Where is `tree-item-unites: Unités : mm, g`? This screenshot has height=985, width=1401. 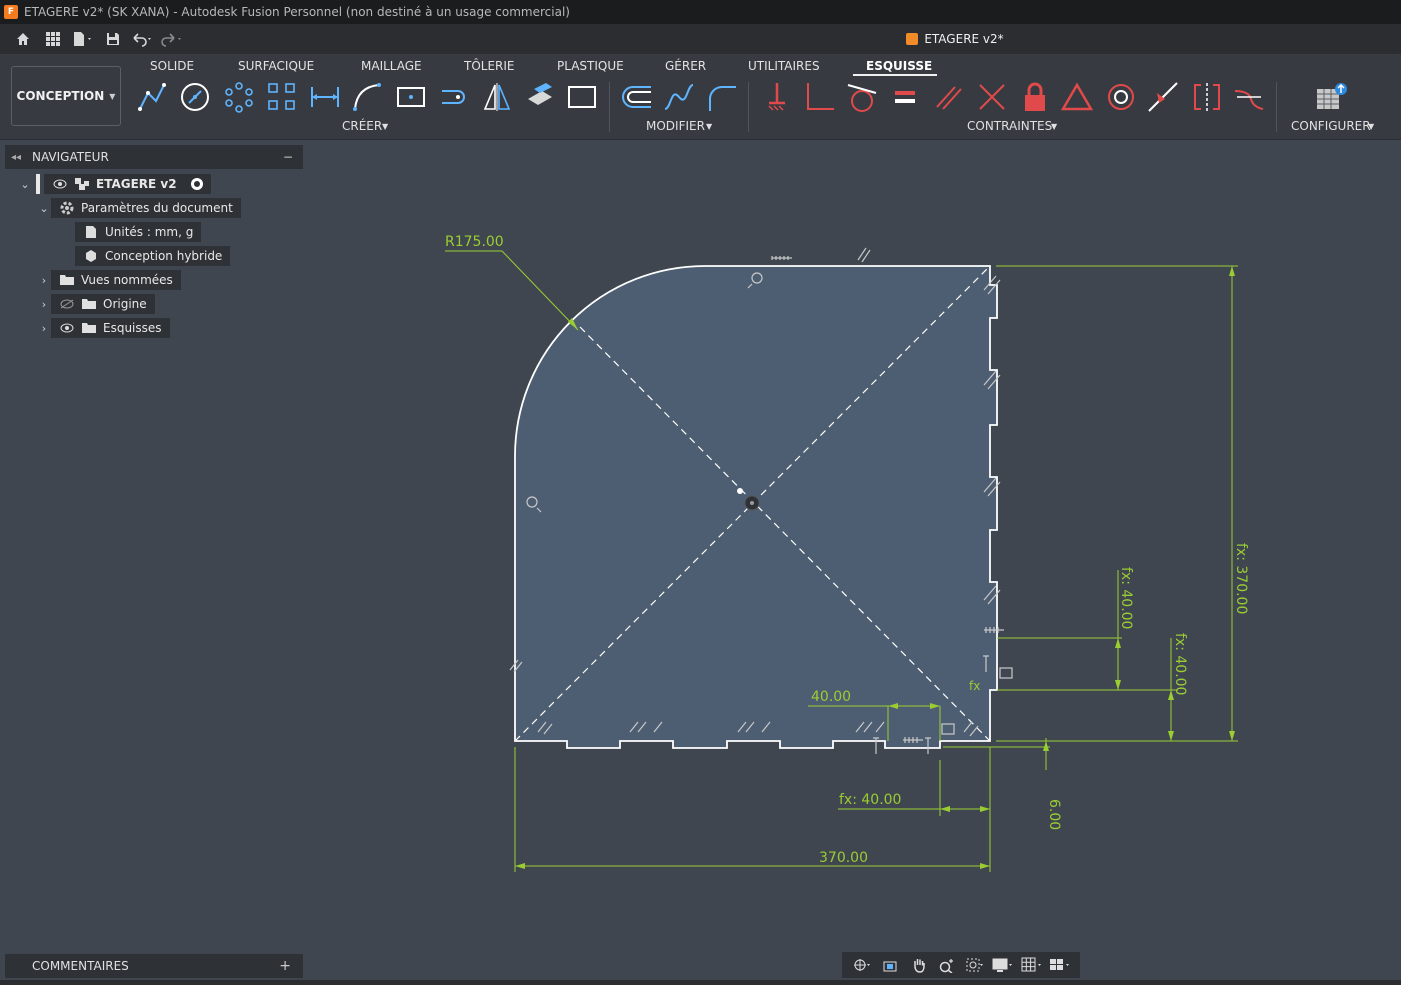
tree-item-unites: Unités : mm, g is located at coordinates (138, 232).